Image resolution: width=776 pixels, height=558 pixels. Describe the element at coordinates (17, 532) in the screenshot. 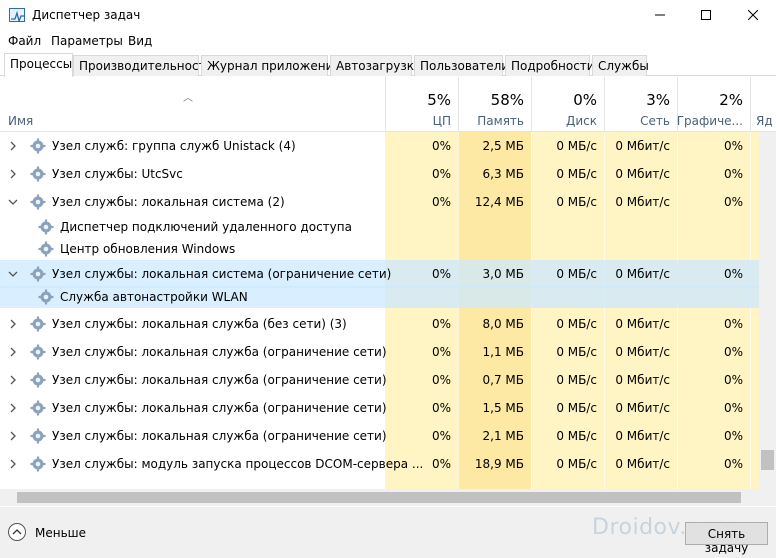

I see `chevron-up-circle-icon` at that location.